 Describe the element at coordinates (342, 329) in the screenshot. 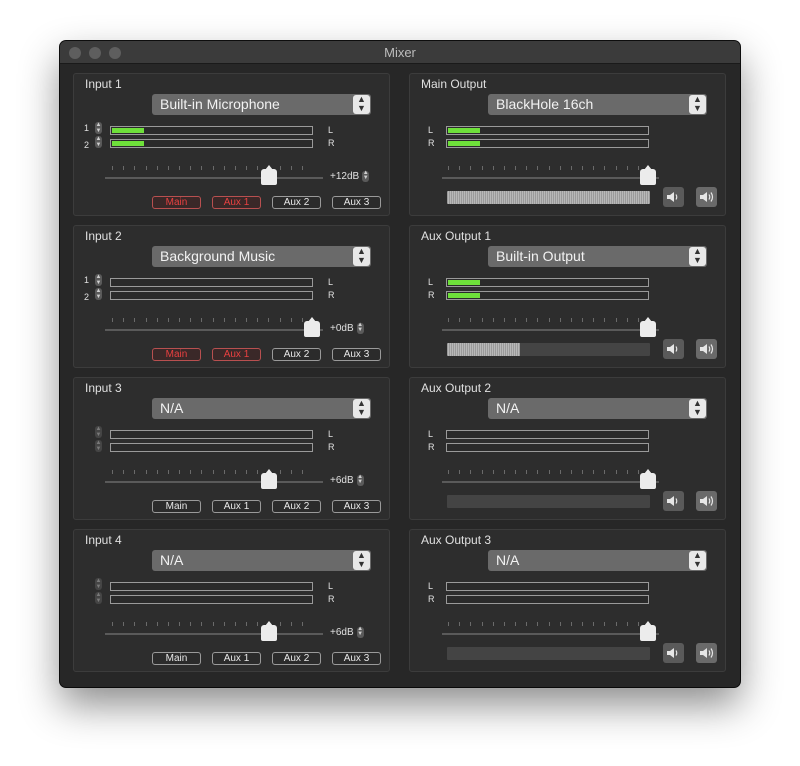

I see `gain-value: +0dB` at that location.